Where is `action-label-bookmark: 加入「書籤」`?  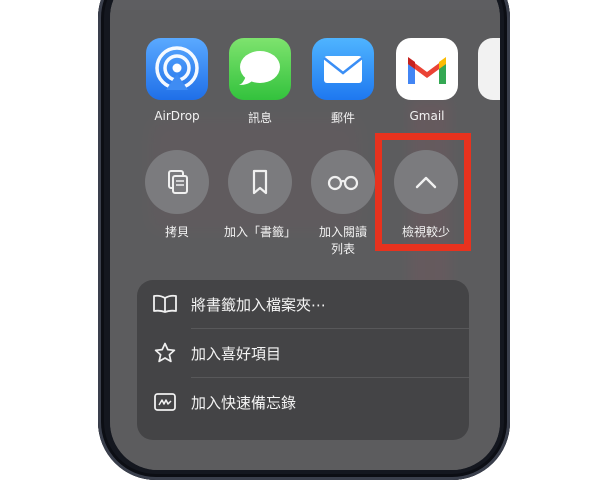
action-label-bookmark: 加入「書籤」 is located at coordinates (259, 232).